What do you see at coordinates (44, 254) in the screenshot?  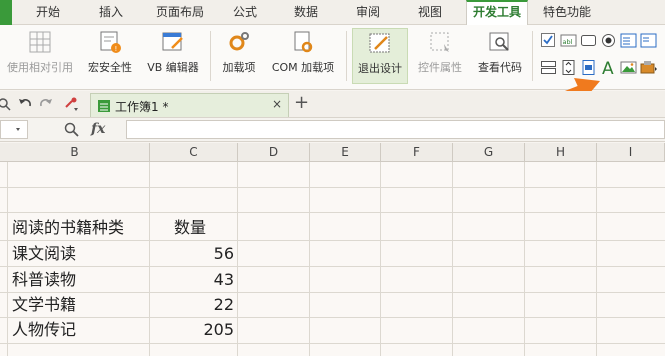 I see `table-row-label: 课文阅读` at bounding box center [44, 254].